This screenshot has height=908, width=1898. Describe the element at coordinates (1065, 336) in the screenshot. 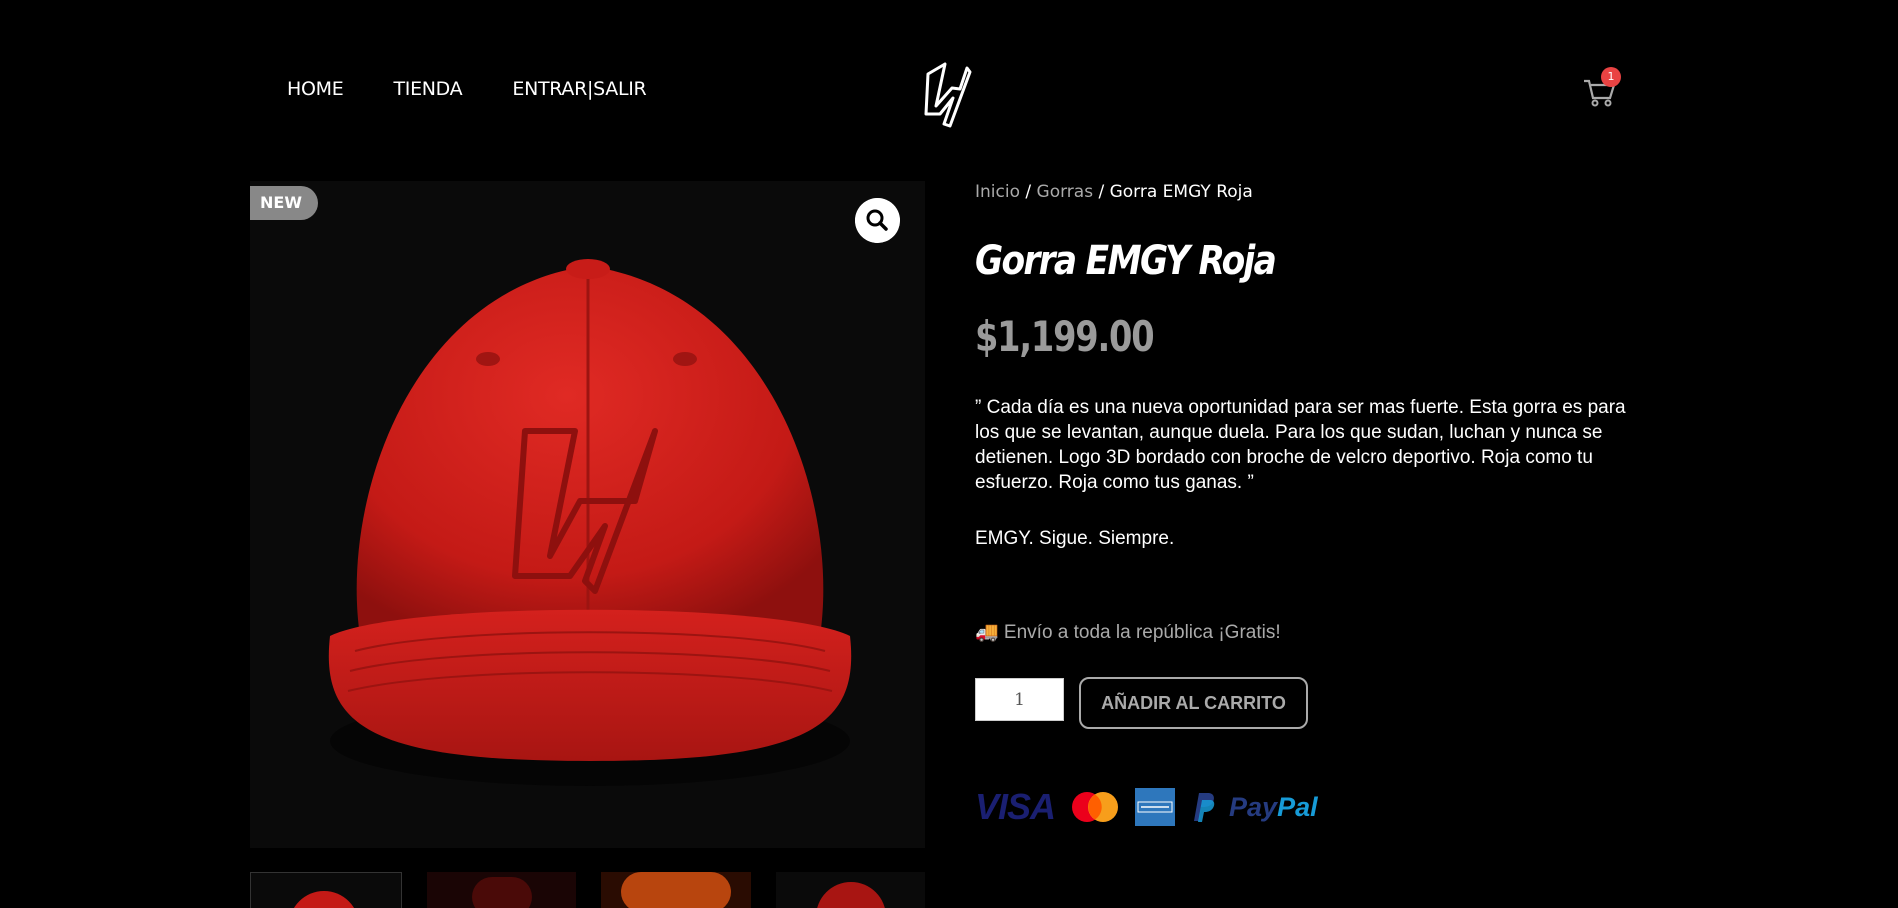

I see `product-price: $1,199.00` at that location.